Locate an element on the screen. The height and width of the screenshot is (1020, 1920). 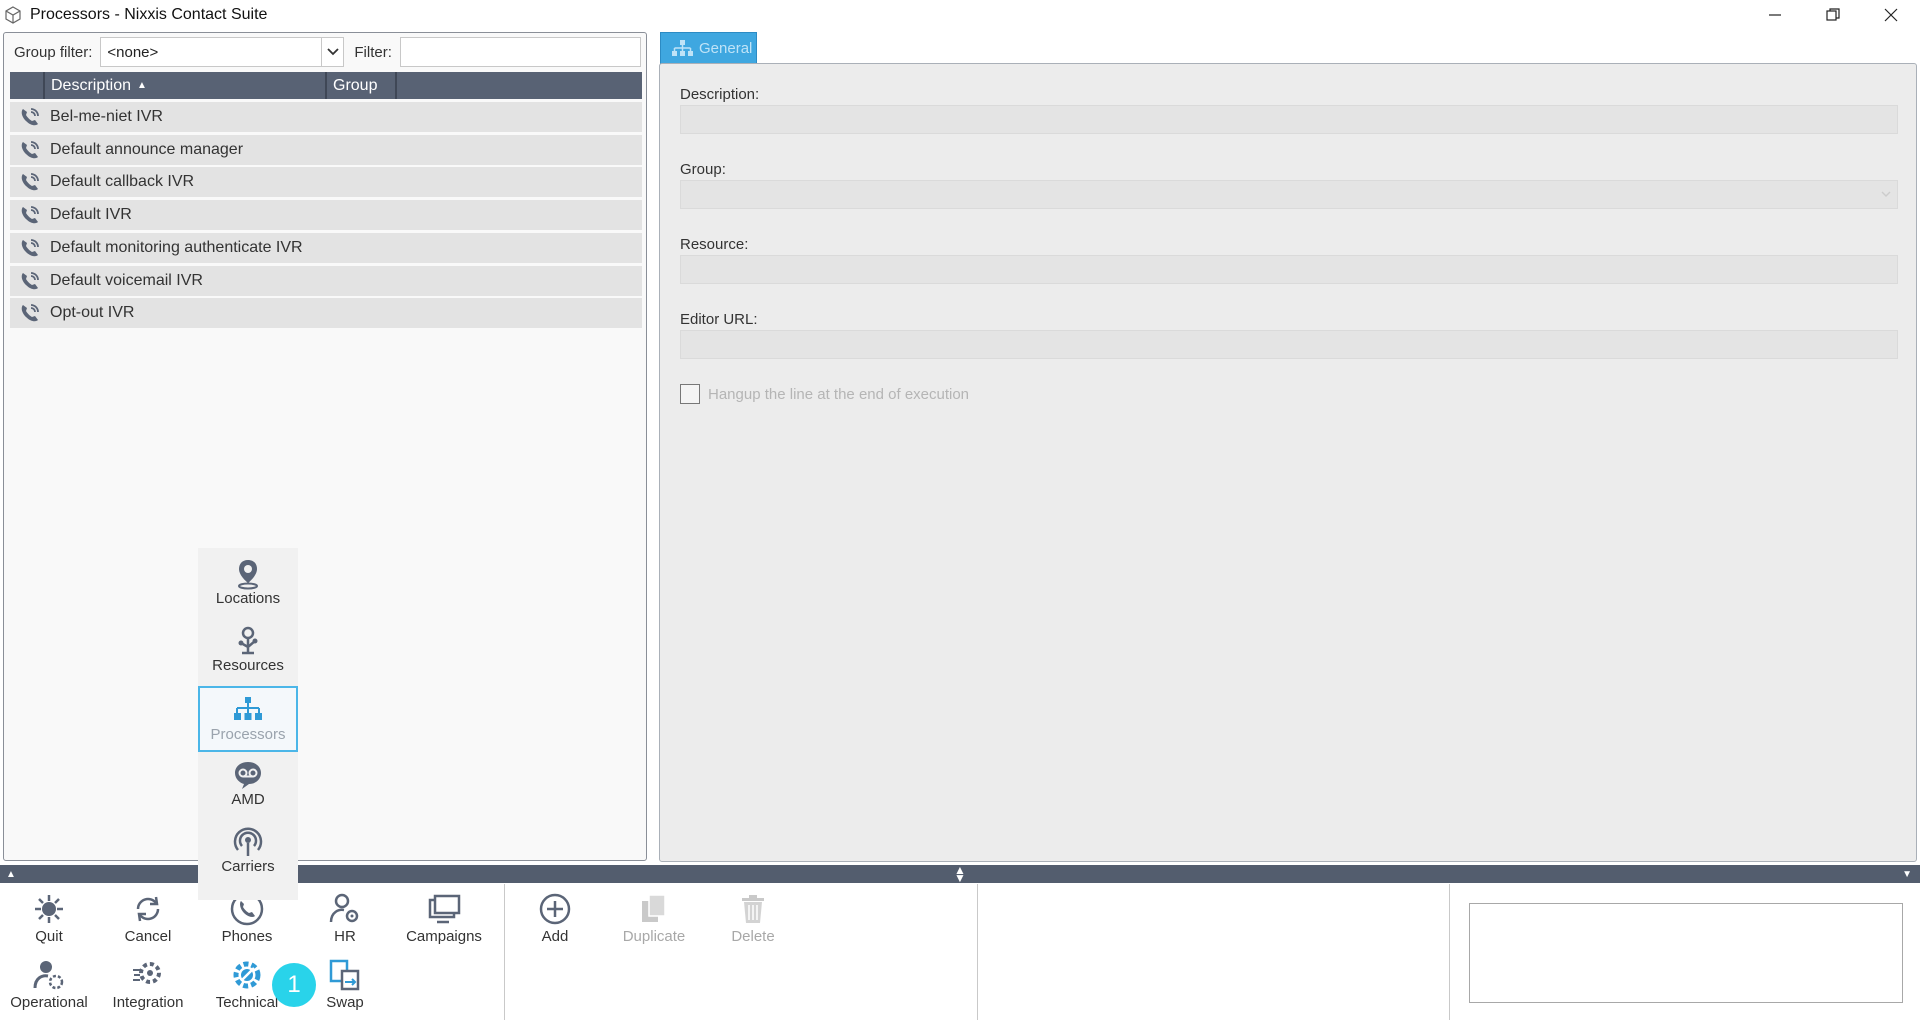
row-selector-header is located at coordinates (27, 85).